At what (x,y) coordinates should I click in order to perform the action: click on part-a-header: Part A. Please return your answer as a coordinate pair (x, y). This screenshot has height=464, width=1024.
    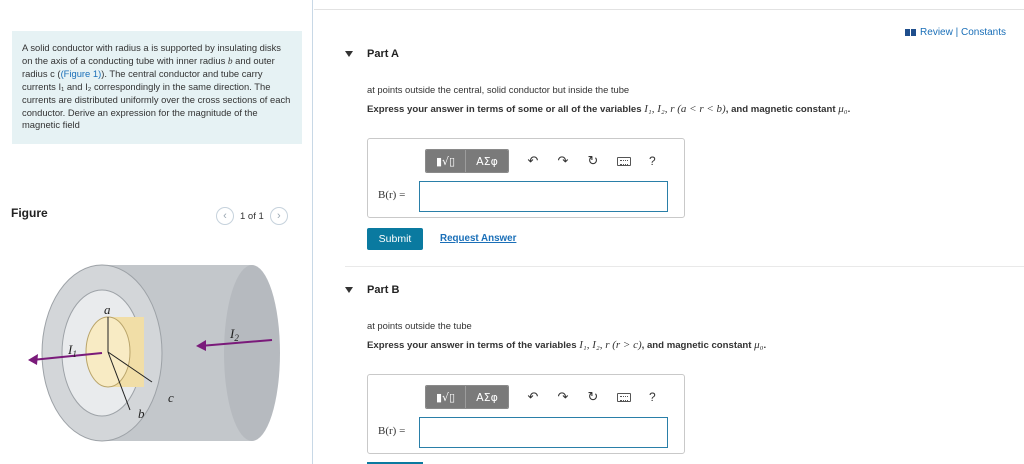
    Looking at the image, I should click on (372, 54).